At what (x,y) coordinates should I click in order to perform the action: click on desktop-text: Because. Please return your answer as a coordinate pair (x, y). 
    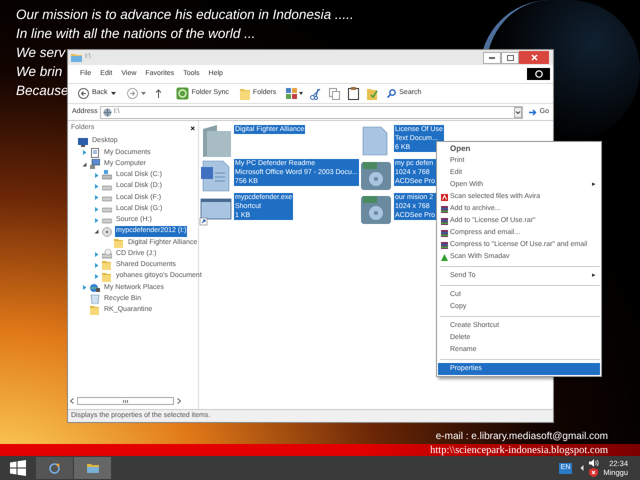
    Looking at the image, I should click on (42, 91).